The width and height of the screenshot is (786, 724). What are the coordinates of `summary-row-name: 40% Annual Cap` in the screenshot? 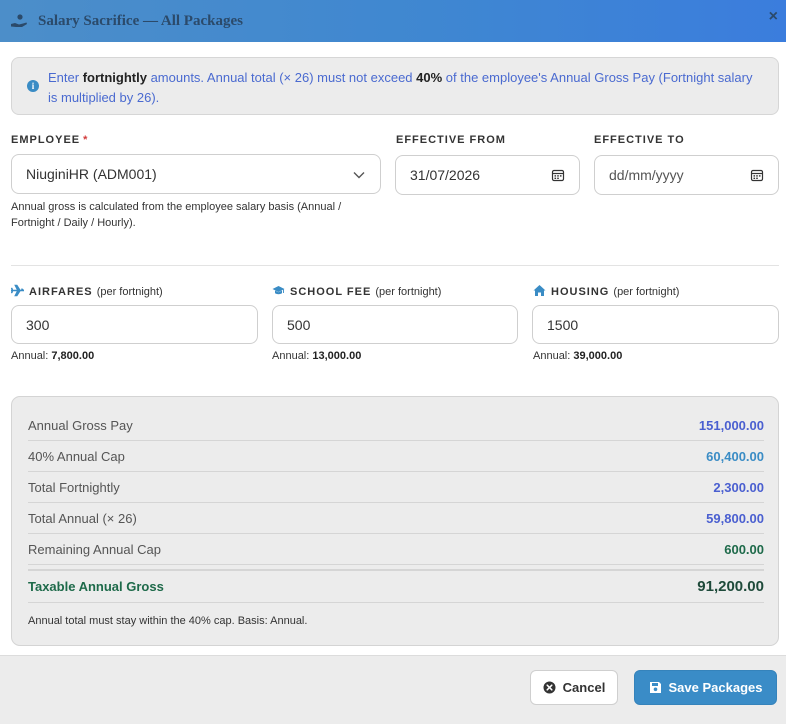 It's located at (76, 456).